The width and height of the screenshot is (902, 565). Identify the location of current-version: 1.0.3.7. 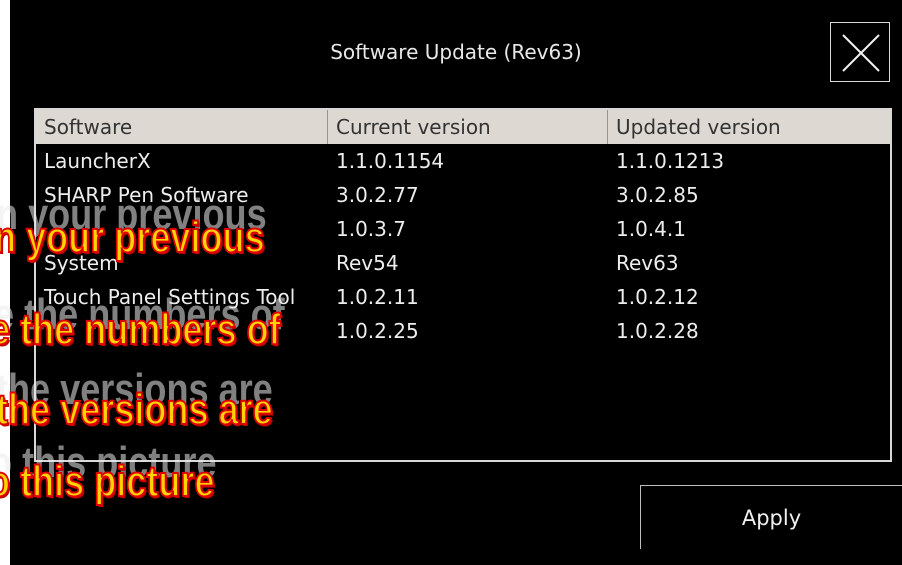
(371, 229).